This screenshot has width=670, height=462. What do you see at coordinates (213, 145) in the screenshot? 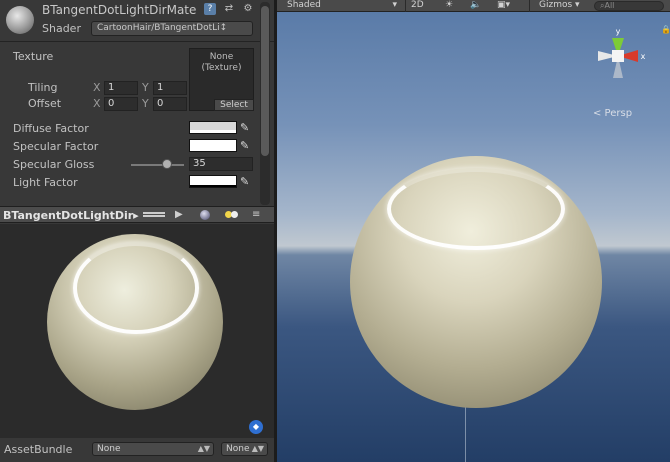
I see `specular-color-swatch` at bounding box center [213, 145].